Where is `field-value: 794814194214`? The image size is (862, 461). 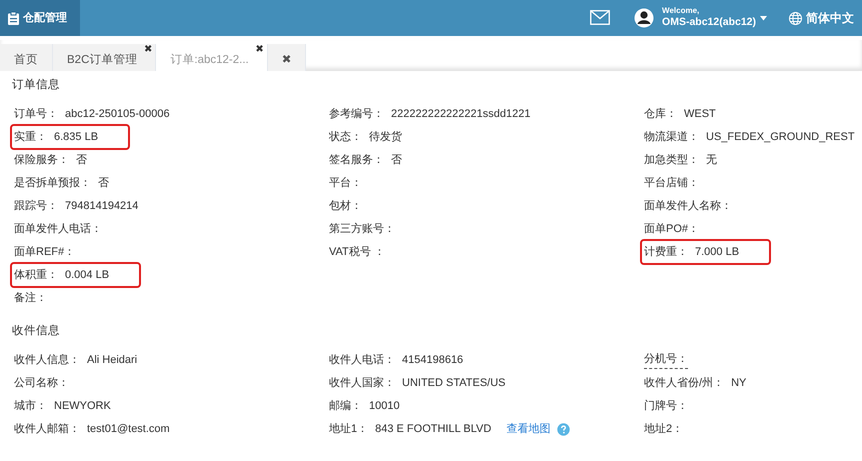 field-value: 794814194214 is located at coordinates (101, 206).